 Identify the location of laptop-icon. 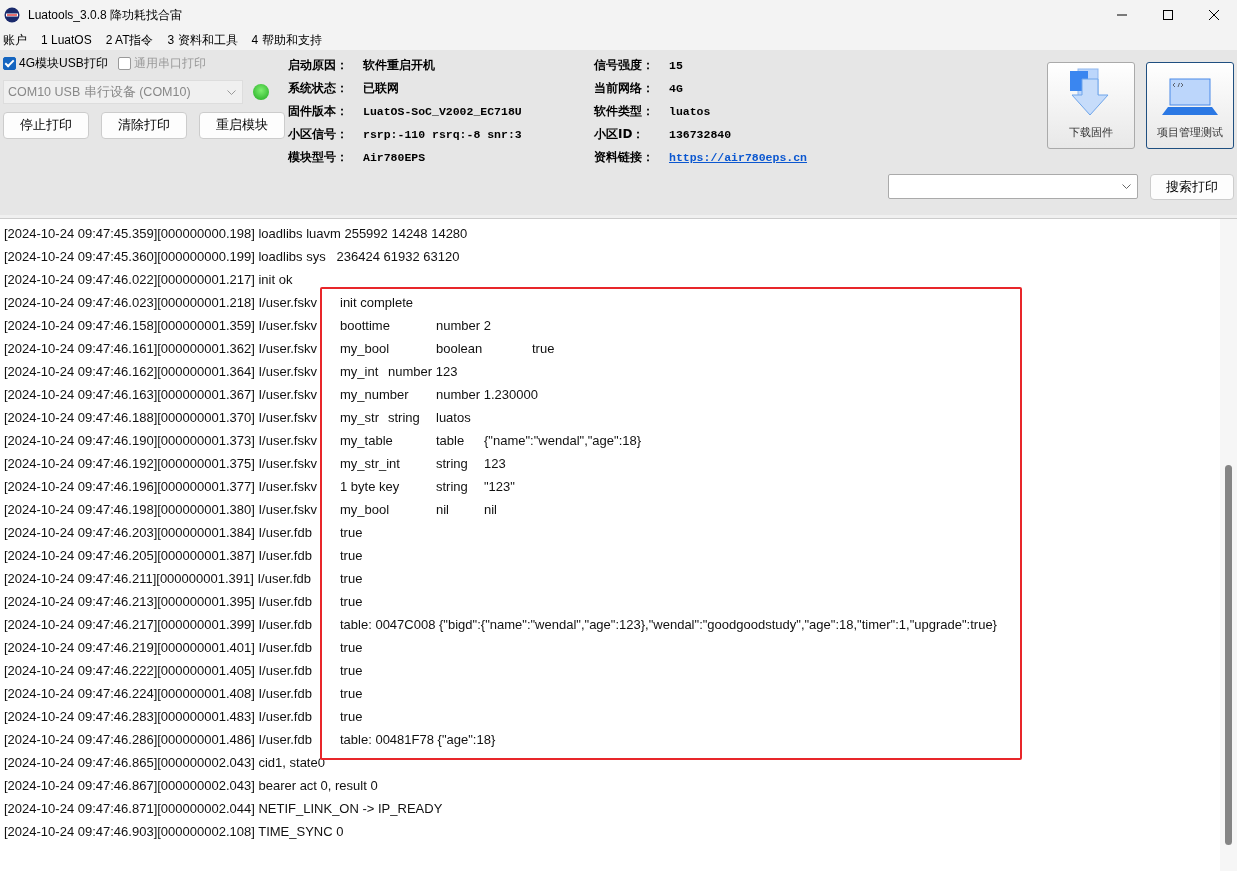
(1190, 97).